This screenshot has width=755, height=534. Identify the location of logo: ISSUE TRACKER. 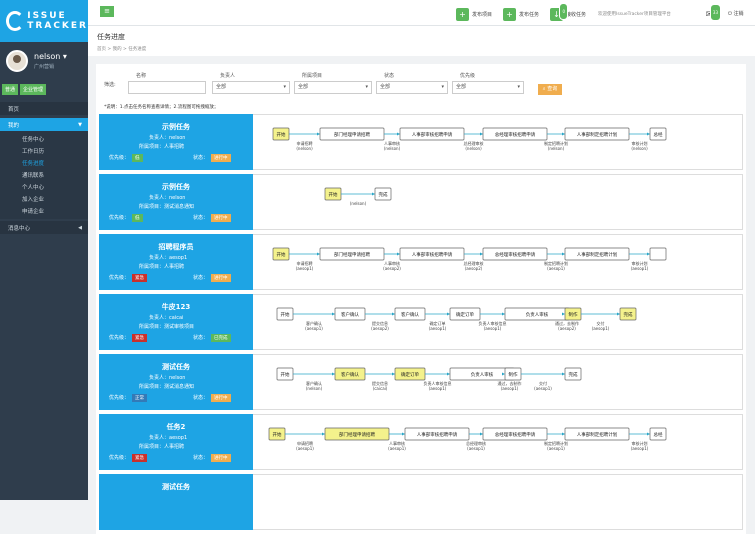
(44, 21).